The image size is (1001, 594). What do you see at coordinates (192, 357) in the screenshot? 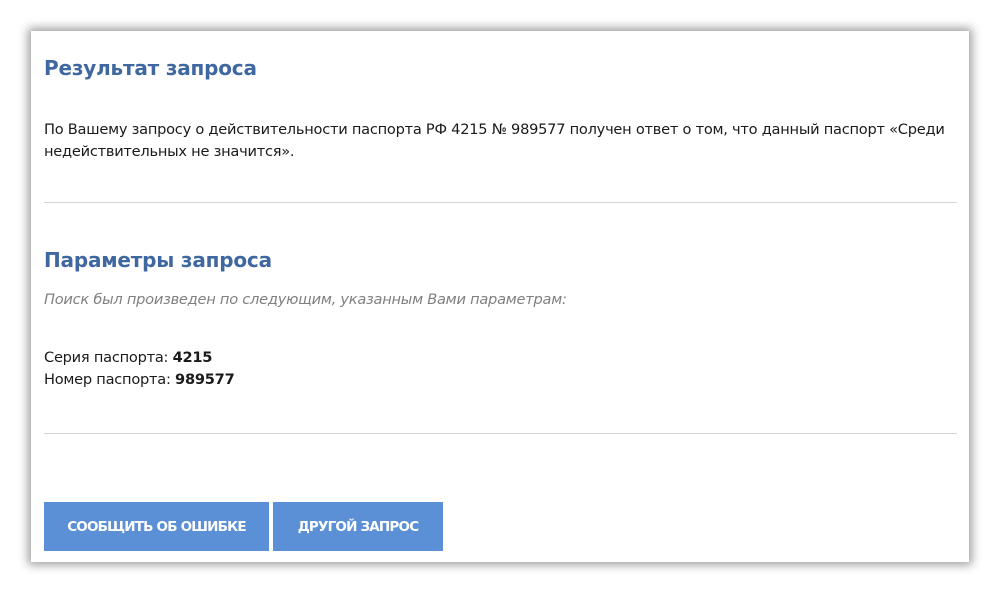
I see `passport-series-value: 4215` at bounding box center [192, 357].